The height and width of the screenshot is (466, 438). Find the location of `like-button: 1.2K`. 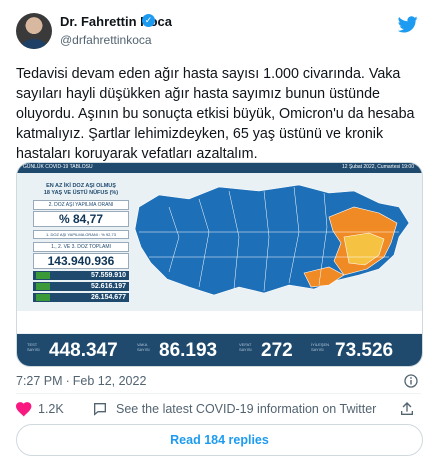

like-button: 1.2K is located at coordinates (40, 409).